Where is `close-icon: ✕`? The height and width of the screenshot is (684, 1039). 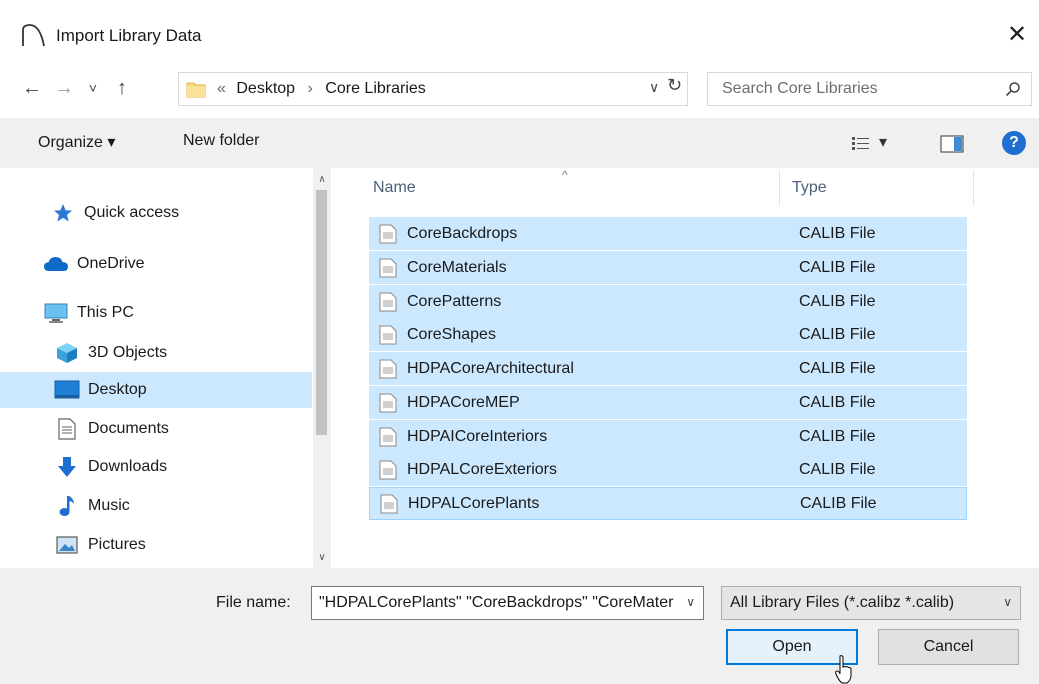
close-icon: ✕ is located at coordinates (1017, 34).